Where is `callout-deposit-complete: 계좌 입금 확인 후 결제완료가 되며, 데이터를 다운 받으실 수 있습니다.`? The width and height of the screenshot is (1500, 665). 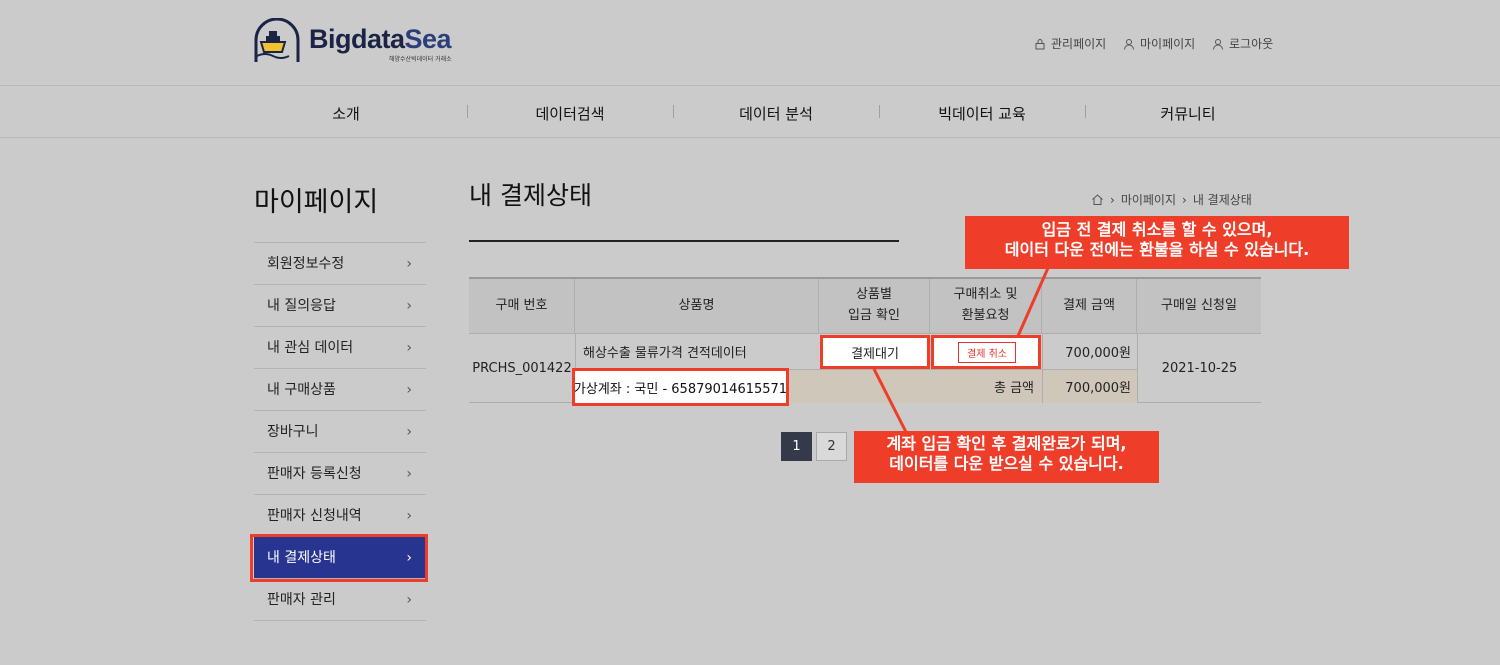 callout-deposit-complete: 계좌 입금 확인 후 결제완료가 되며, 데이터를 다운 받으실 수 있습니다. is located at coordinates (1006, 457).